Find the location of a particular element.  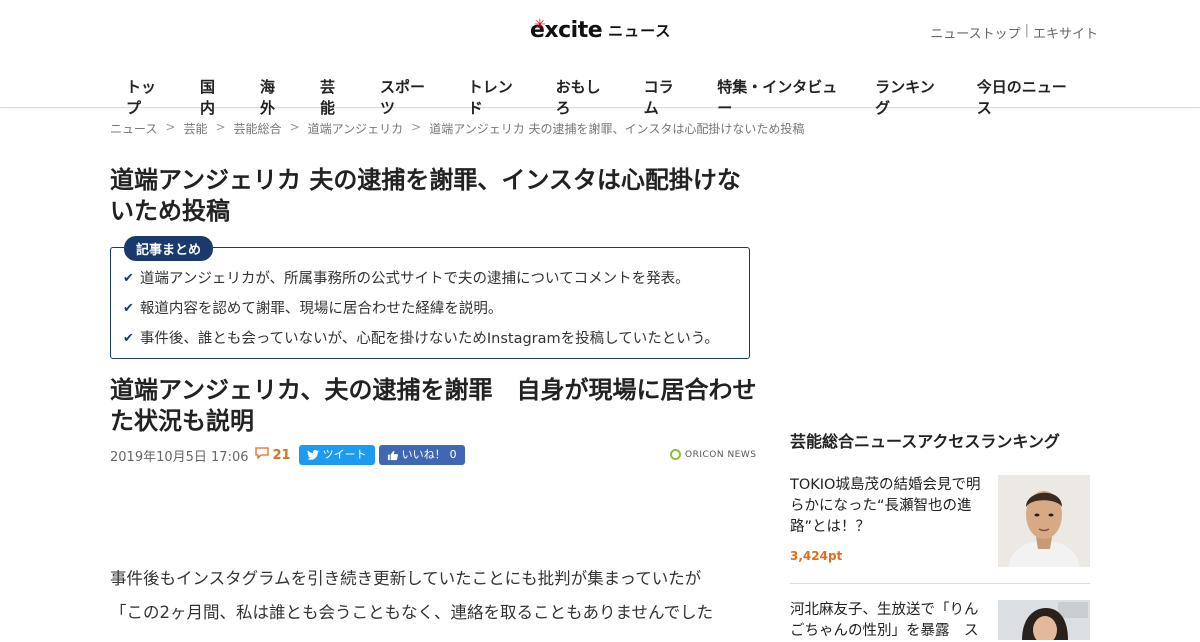

thumbs-up-icon is located at coordinates (392, 455).